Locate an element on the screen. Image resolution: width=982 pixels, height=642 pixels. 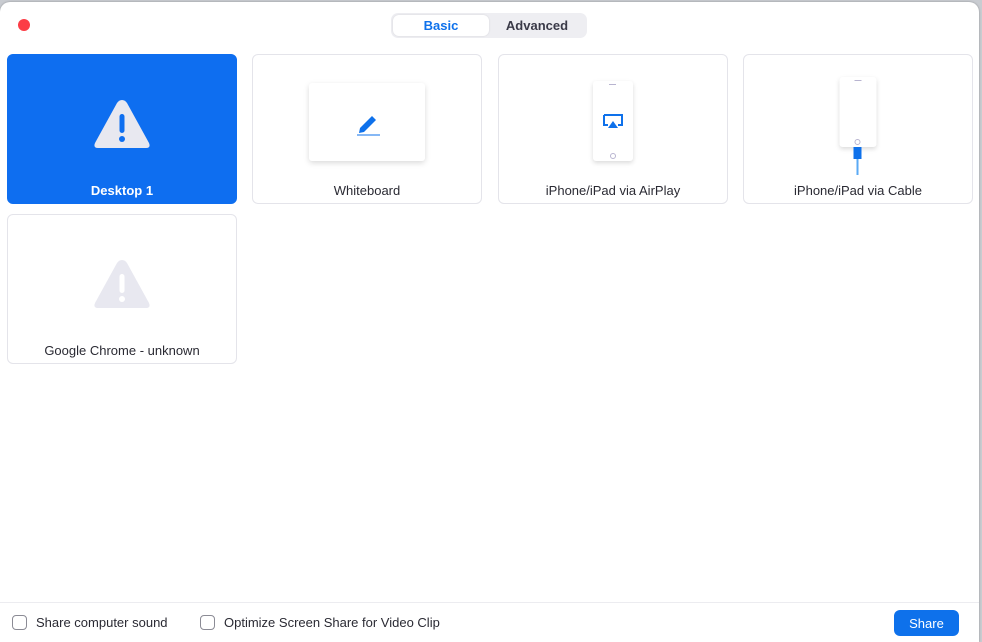
tile-airplay: iPhone/iPad via AirPlay is located at coordinates (613, 129).